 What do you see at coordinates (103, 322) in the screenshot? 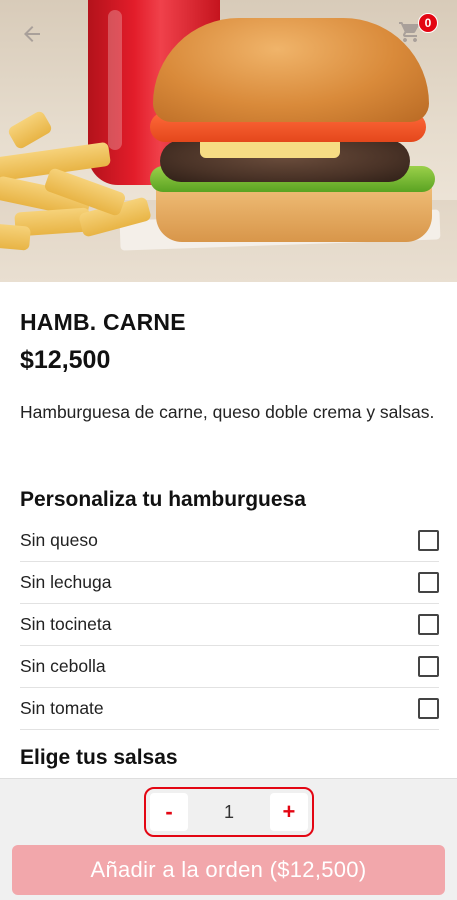
I see `product-name: HAMB. CARNE` at bounding box center [103, 322].